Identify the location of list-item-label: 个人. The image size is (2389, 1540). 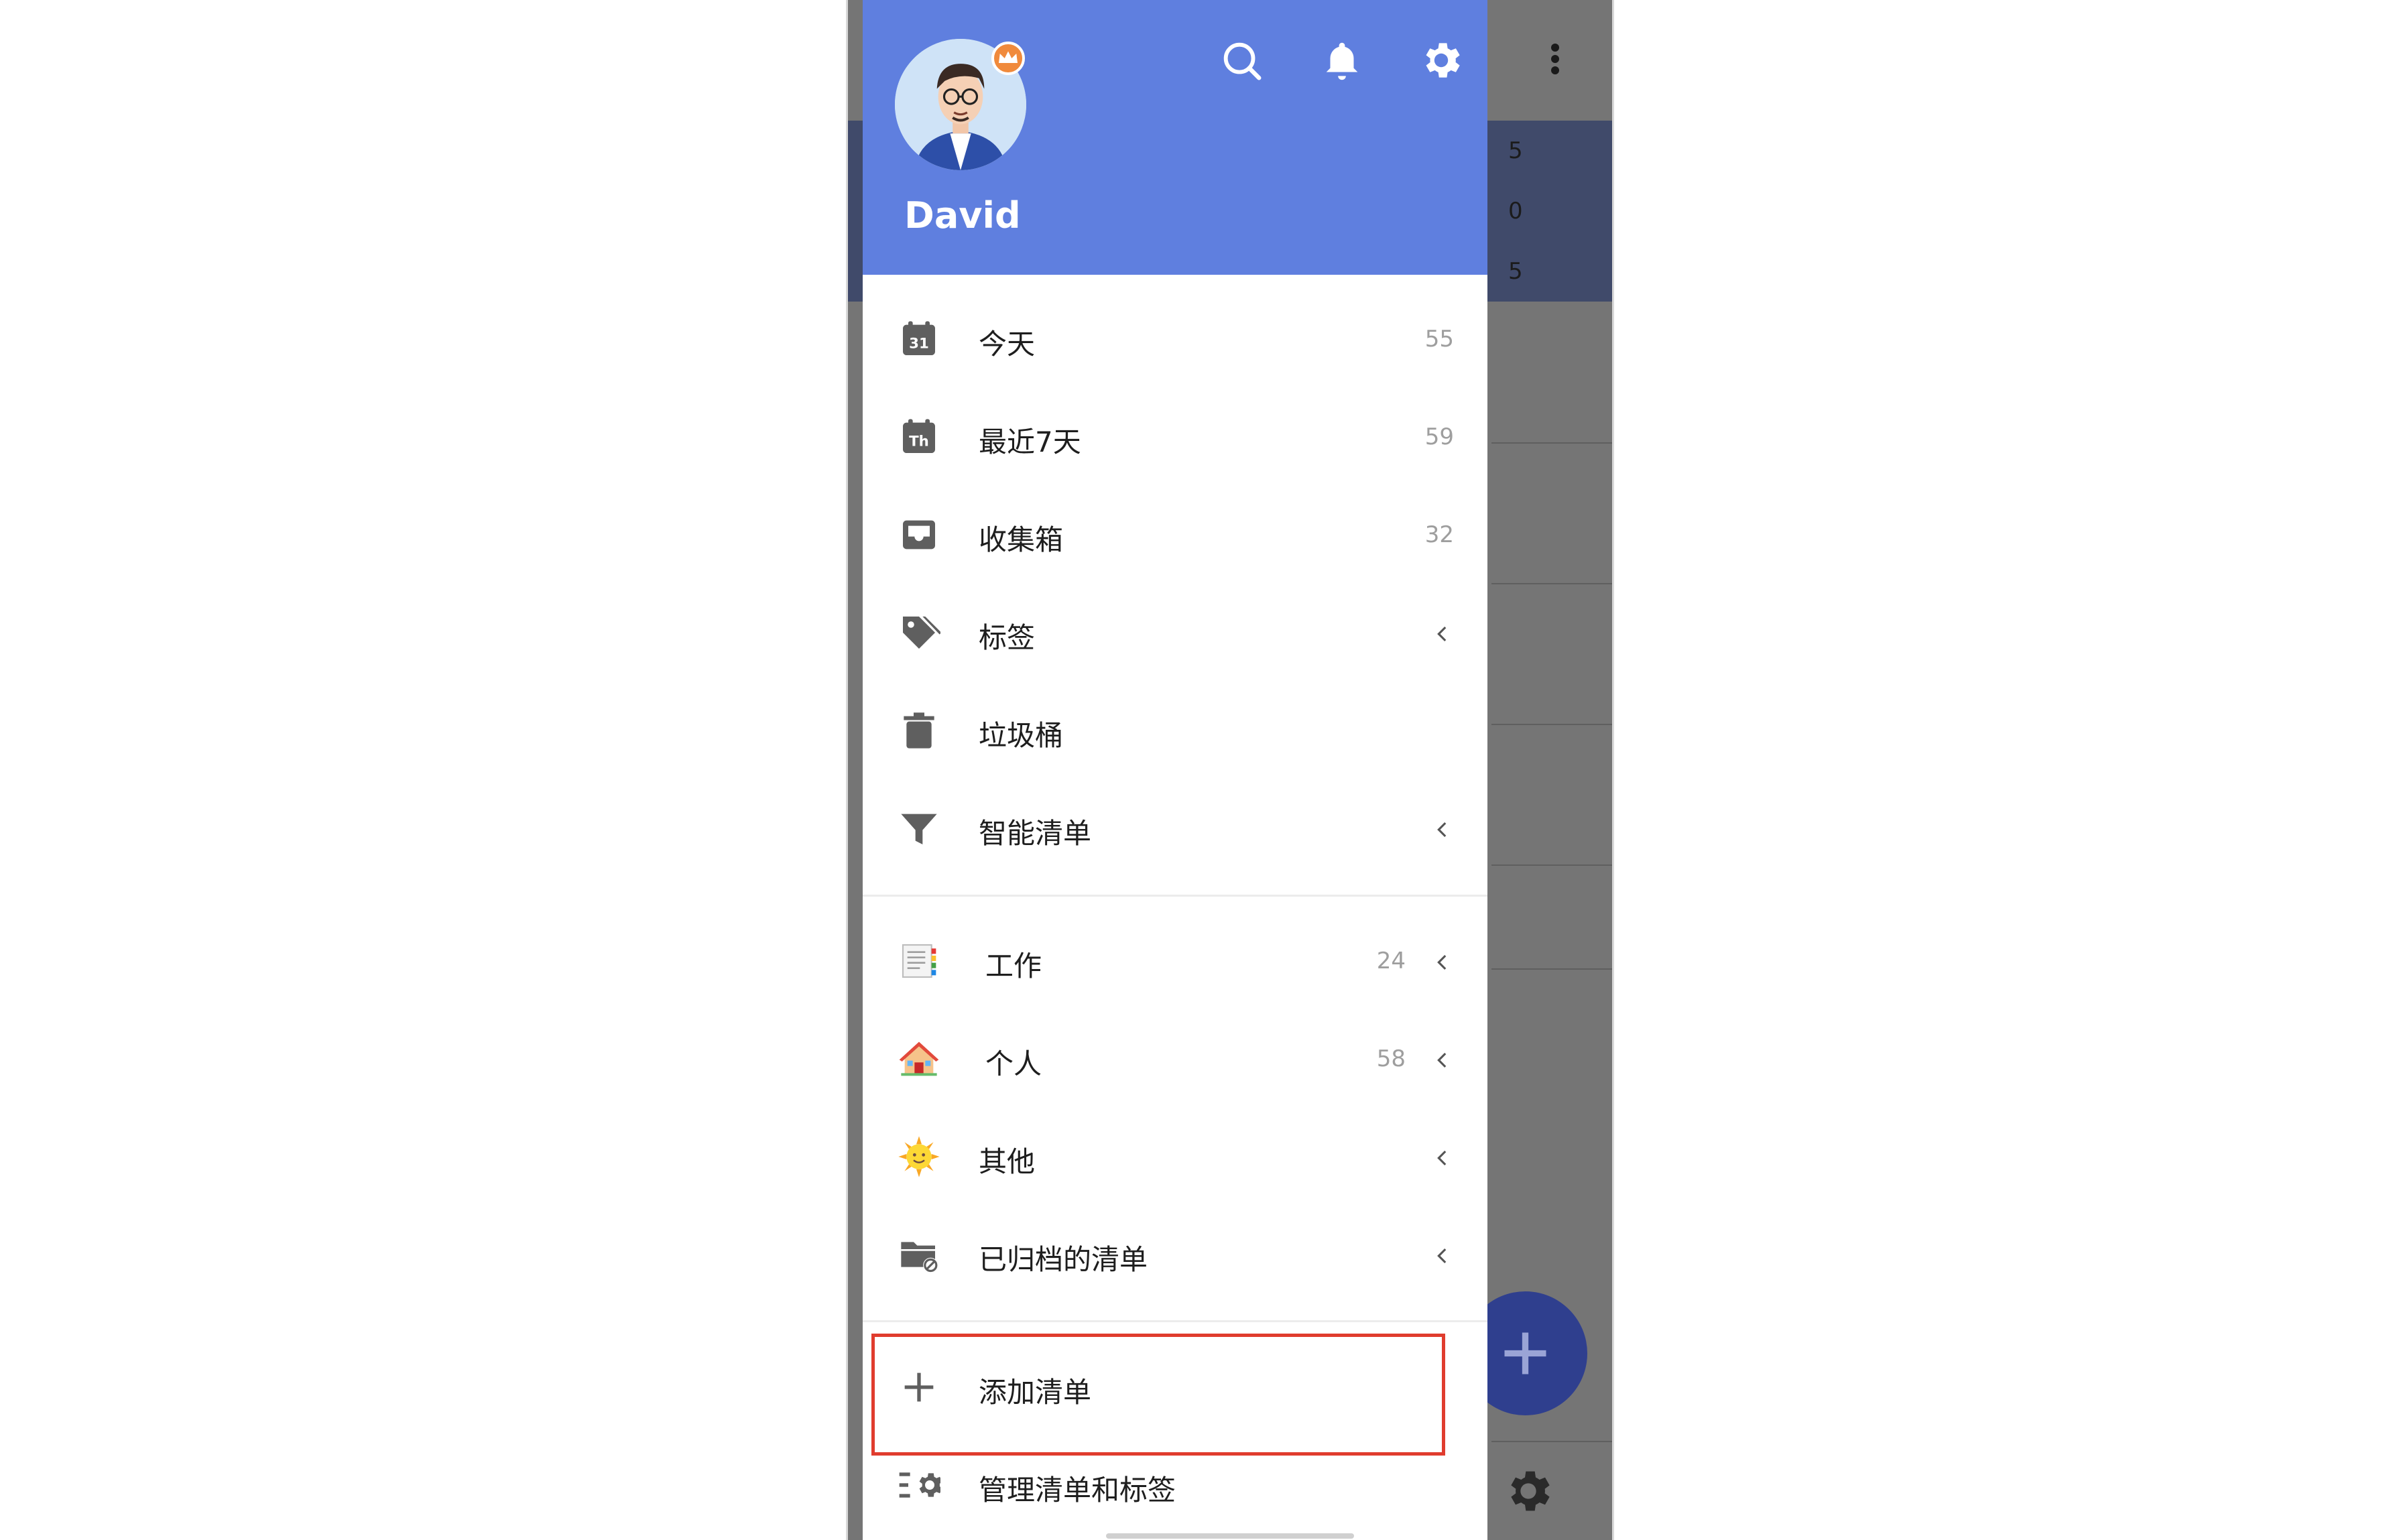
(1013, 1064).